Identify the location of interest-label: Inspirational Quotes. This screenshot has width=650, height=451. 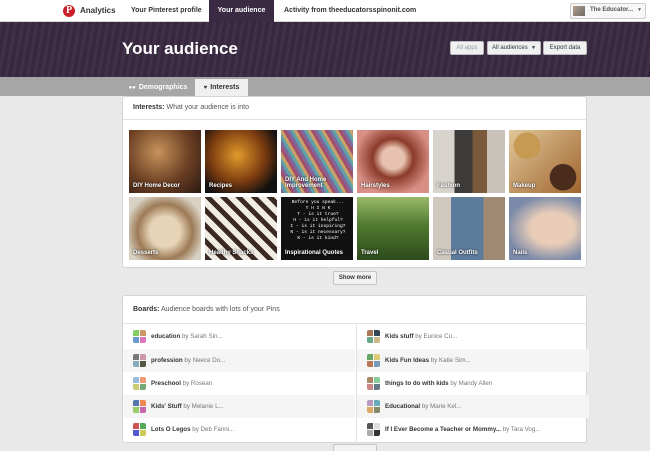
(314, 253).